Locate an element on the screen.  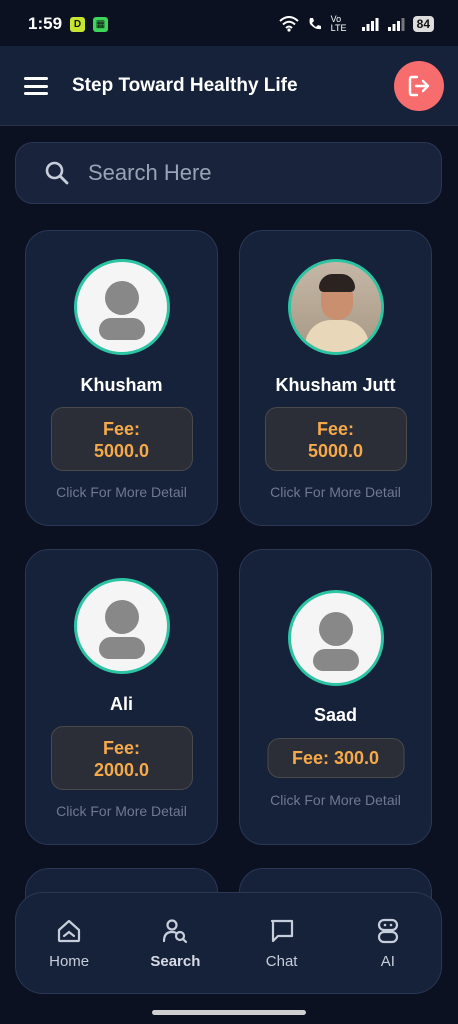
status-time: 1:59 is located at coordinates (45, 23).